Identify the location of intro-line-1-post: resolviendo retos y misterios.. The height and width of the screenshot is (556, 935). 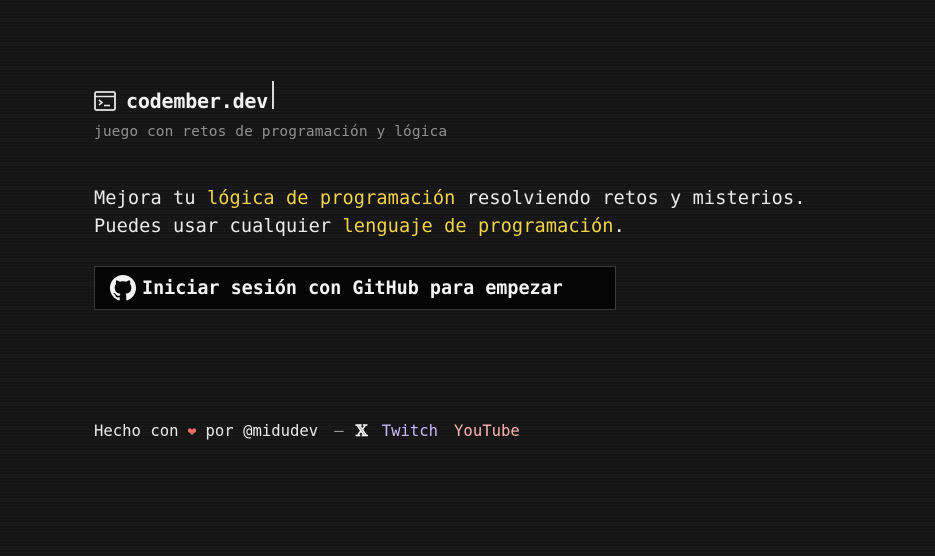
(630, 198).